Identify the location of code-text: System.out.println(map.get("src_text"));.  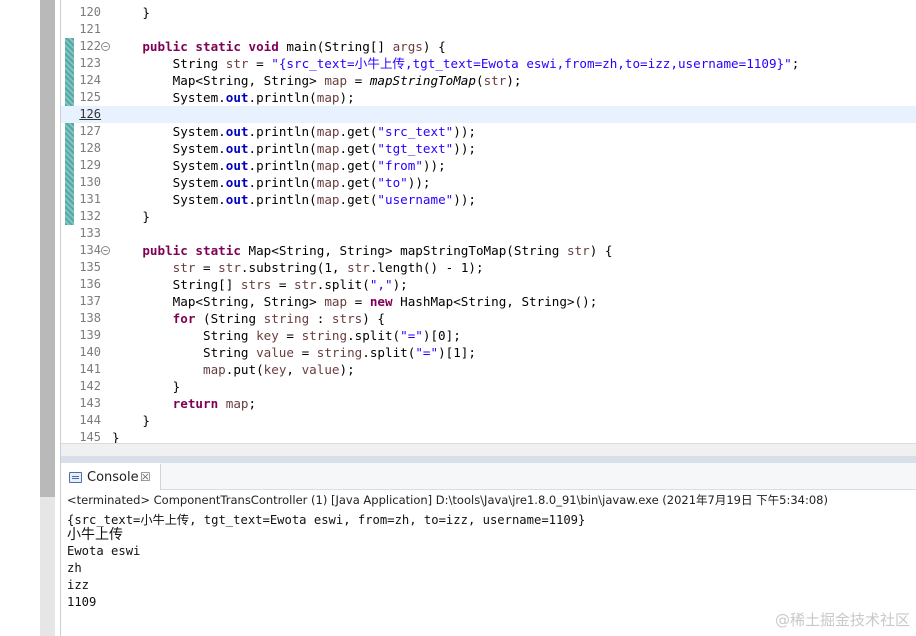
(294, 131).